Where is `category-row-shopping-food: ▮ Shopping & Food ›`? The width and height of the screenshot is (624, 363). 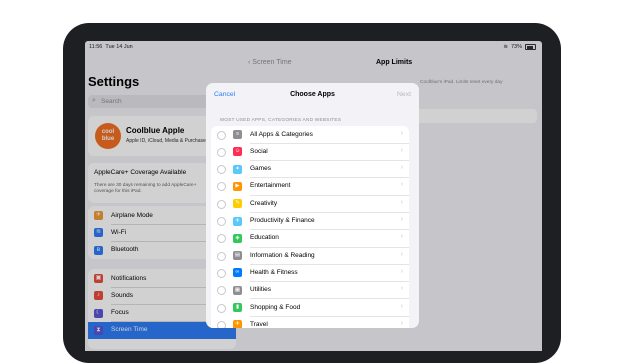 category-row-shopping-food: ▮ Shopping & Food › is located at coordinates (310, 308).